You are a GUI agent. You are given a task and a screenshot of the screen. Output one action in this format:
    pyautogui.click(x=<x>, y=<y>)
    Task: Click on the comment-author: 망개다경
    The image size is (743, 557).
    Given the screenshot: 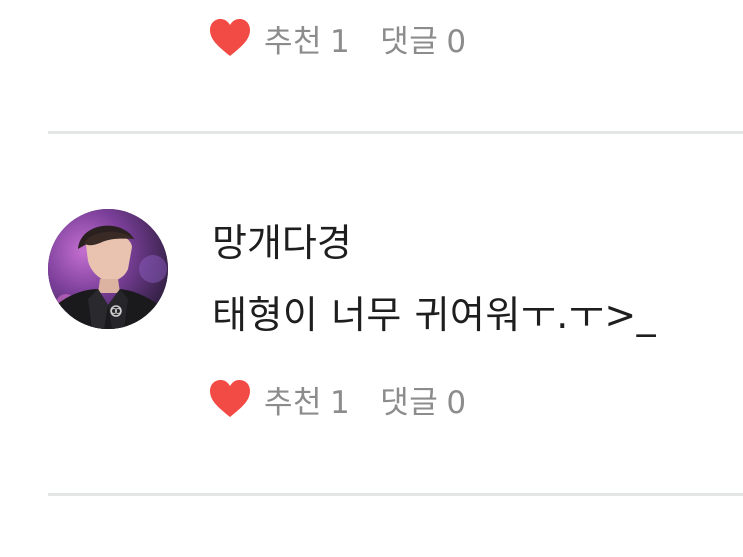 What is the action you would take?
    pyautogui.click(x=282, y=239)
    